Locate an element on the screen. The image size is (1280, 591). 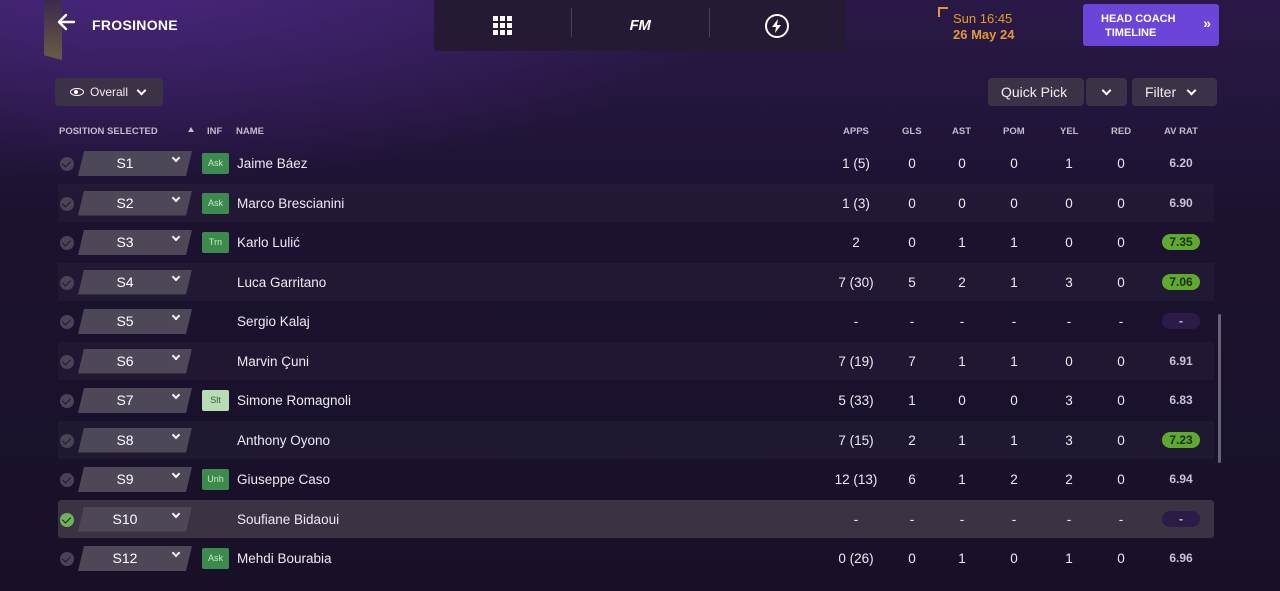
player-name: Marco Brescianini is located at coordinates (290, 203).